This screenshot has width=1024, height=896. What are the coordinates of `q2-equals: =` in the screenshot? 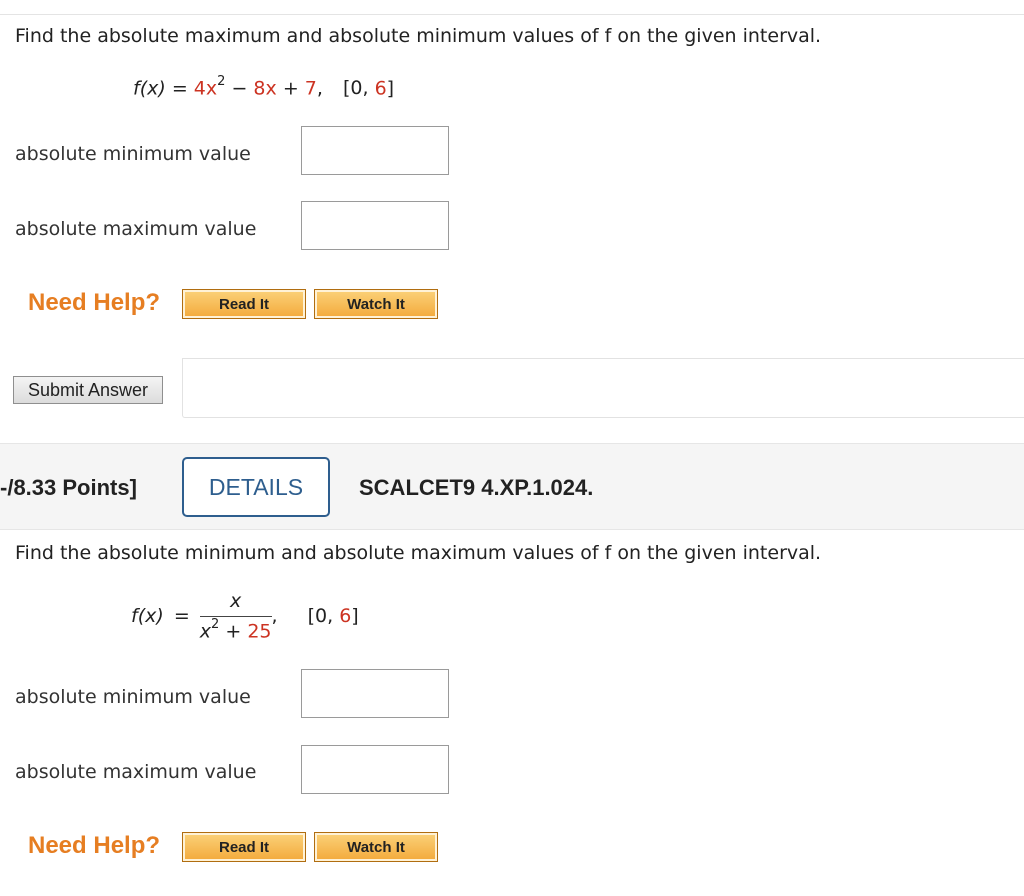 It's located at (181, 616).